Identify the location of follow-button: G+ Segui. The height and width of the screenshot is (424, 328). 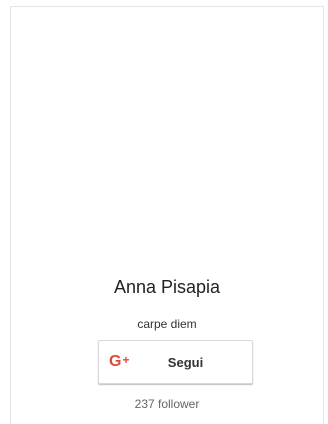
(175, 362).